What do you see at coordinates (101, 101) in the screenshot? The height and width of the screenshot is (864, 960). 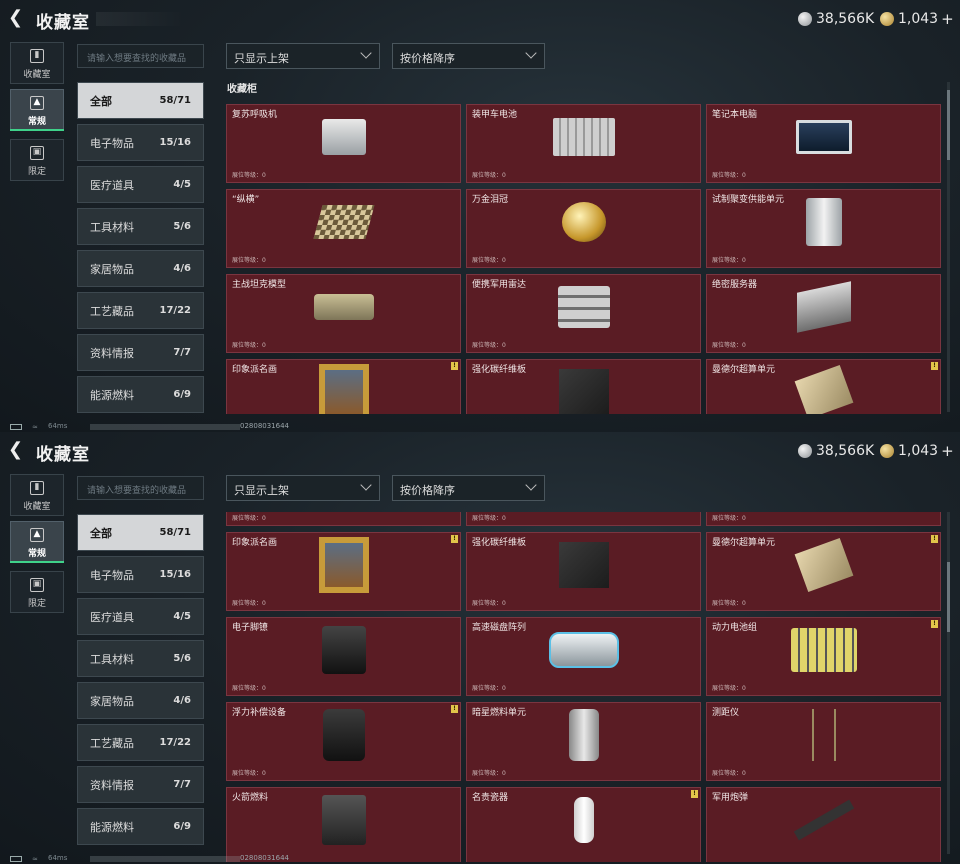 I see `category-label: 全部` at bounding box center [101, 101].